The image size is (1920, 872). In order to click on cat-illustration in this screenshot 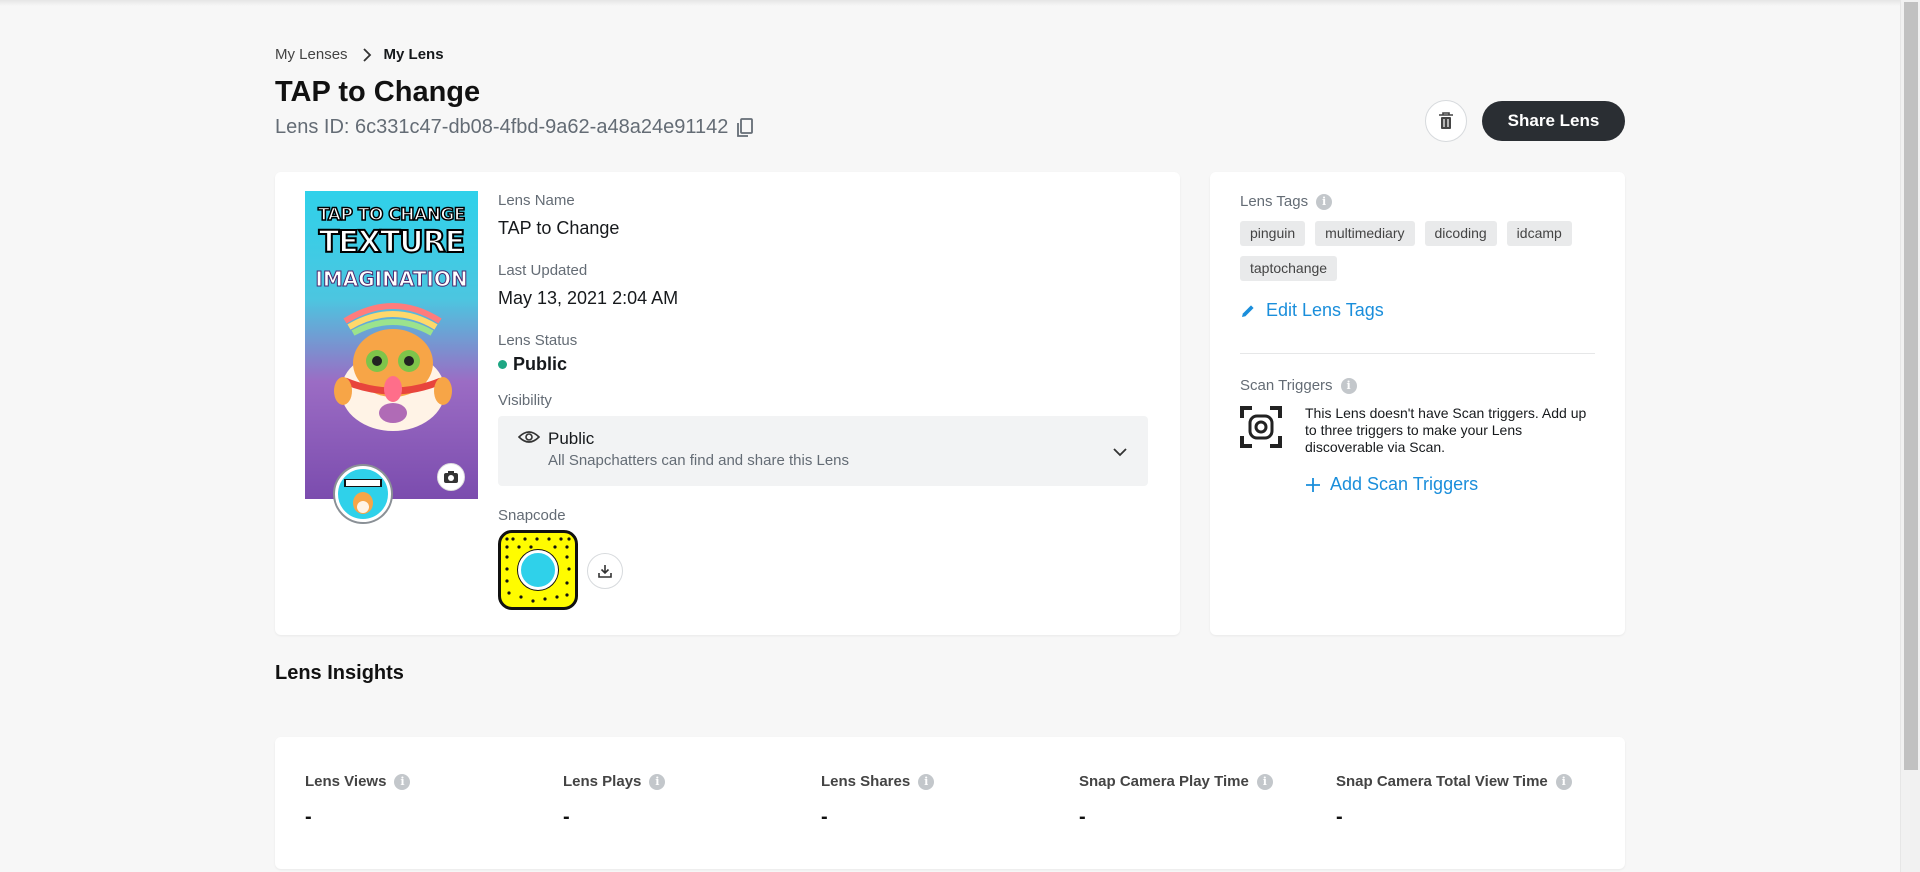, I will do `click(393, 367)`.